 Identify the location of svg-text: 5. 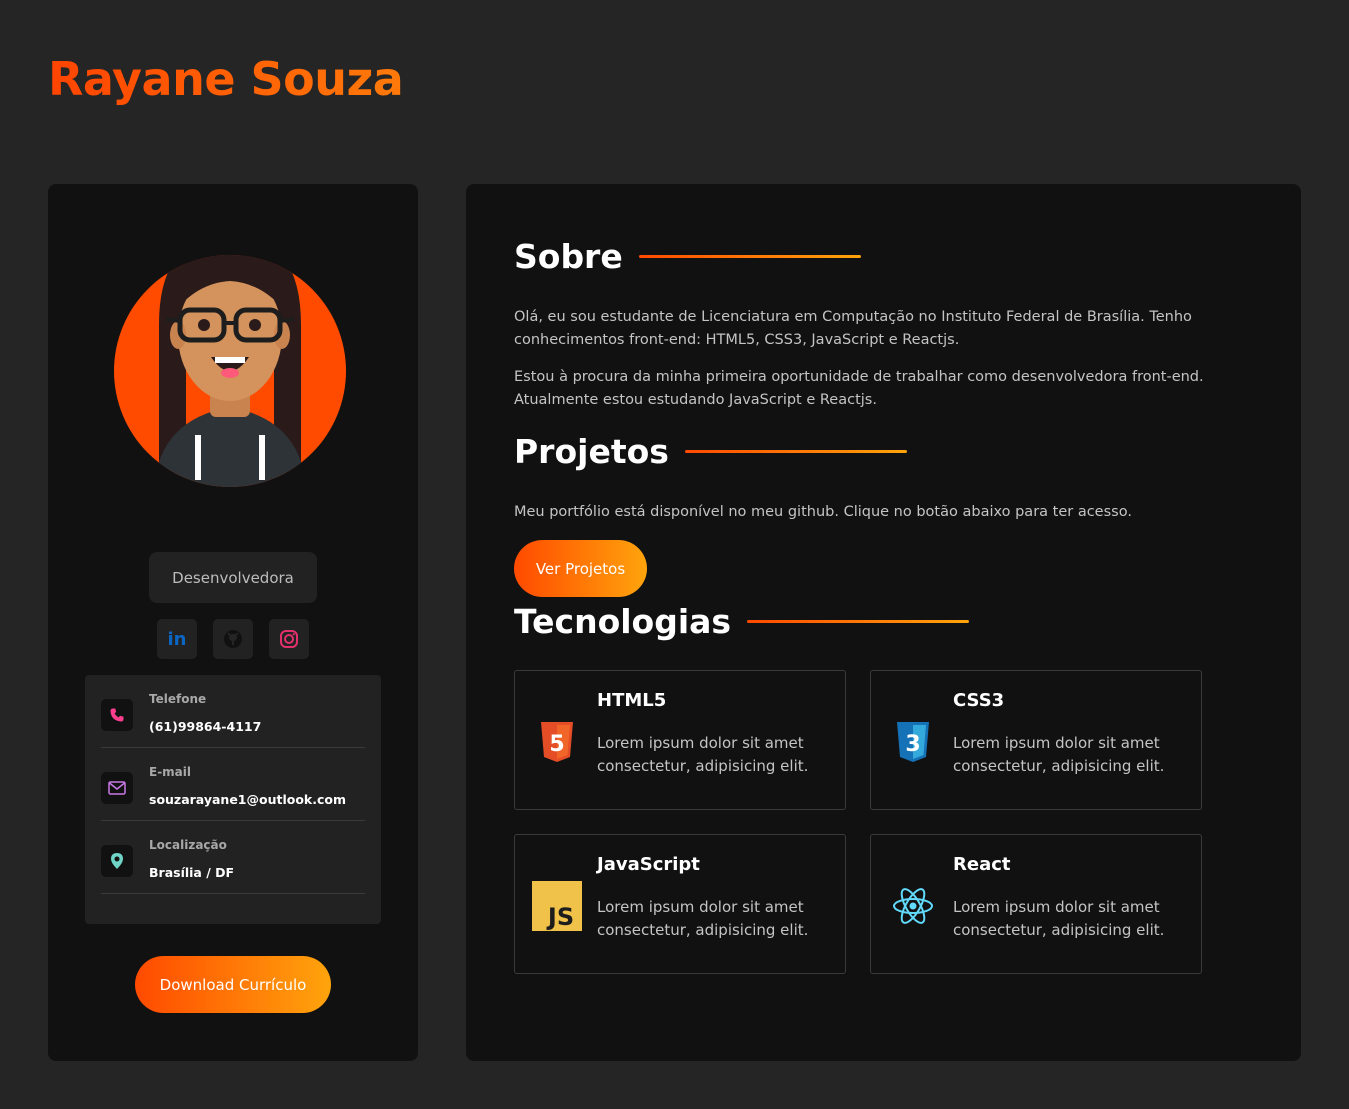
(556, 744).